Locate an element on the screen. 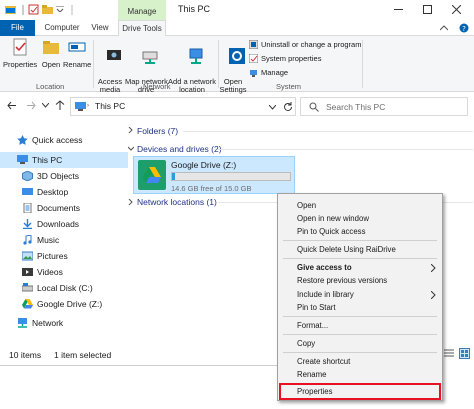 This screenshot has width=474, height=409. menu-item-quick-delete: Quick Delete Using RaiDrive is located at coordinates (360, 249).